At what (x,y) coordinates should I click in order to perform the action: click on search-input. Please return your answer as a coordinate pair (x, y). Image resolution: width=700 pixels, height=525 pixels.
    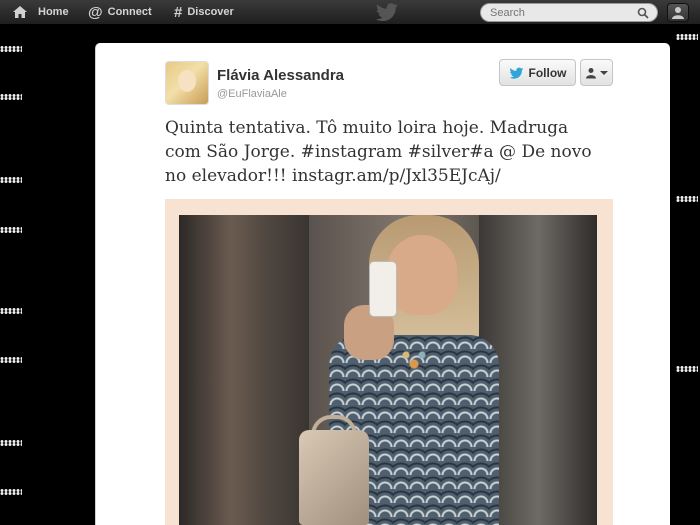
    Looking at the image, I should click on (556, 12).